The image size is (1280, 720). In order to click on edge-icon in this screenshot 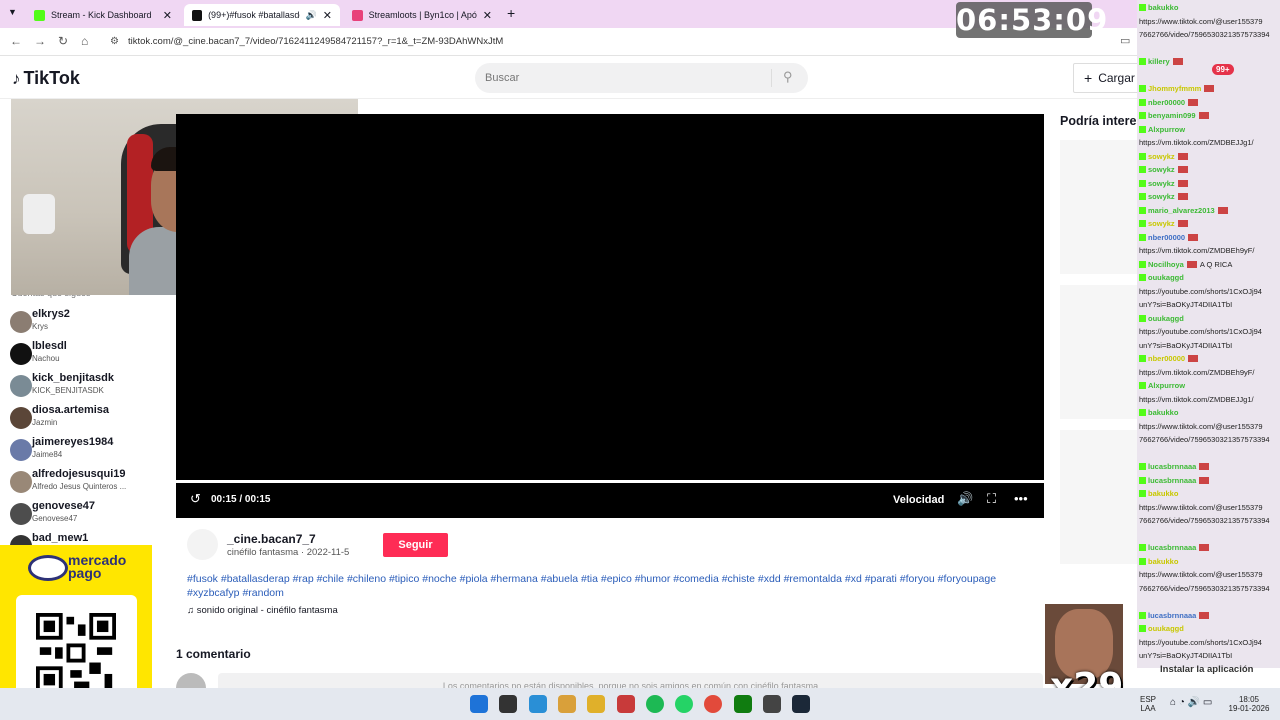, I will do `click(537, 704)`.